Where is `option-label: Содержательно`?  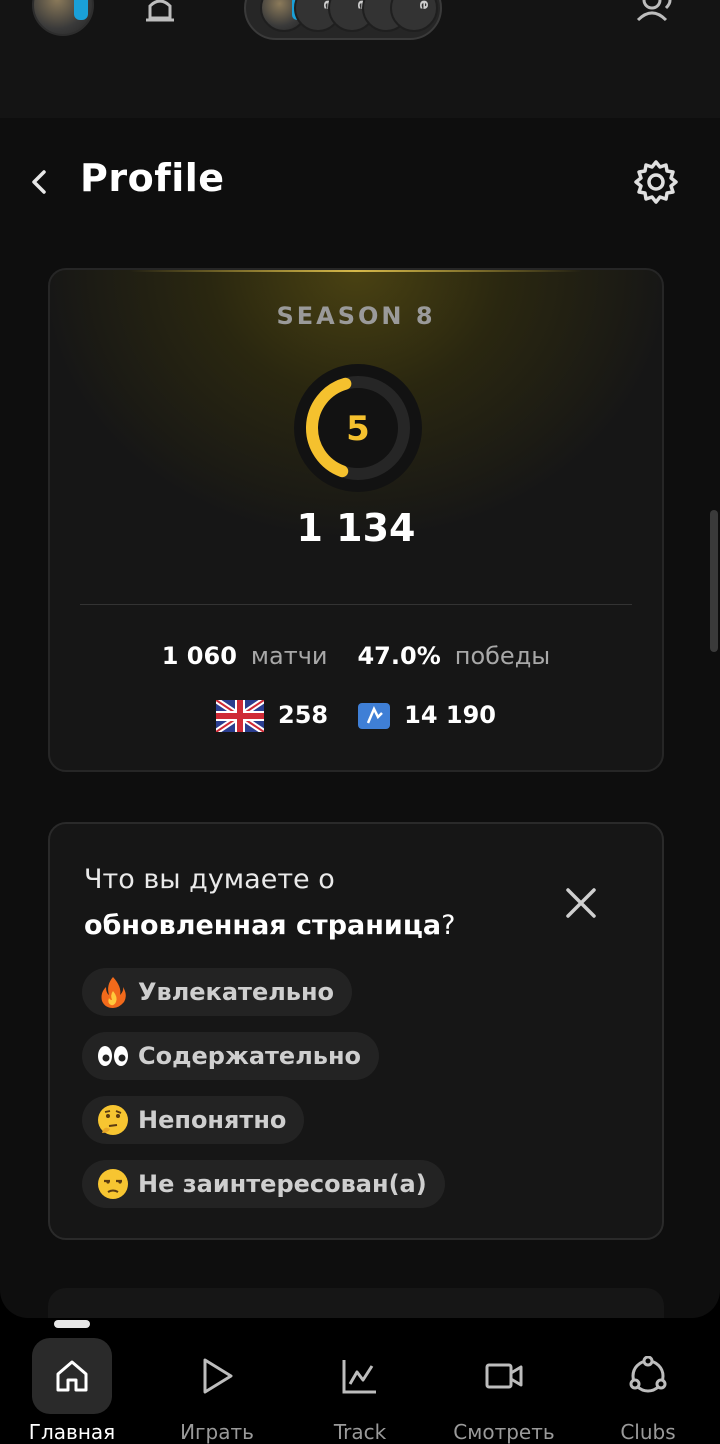
option-label: Содержательно is located at coordinates (250, 1056).